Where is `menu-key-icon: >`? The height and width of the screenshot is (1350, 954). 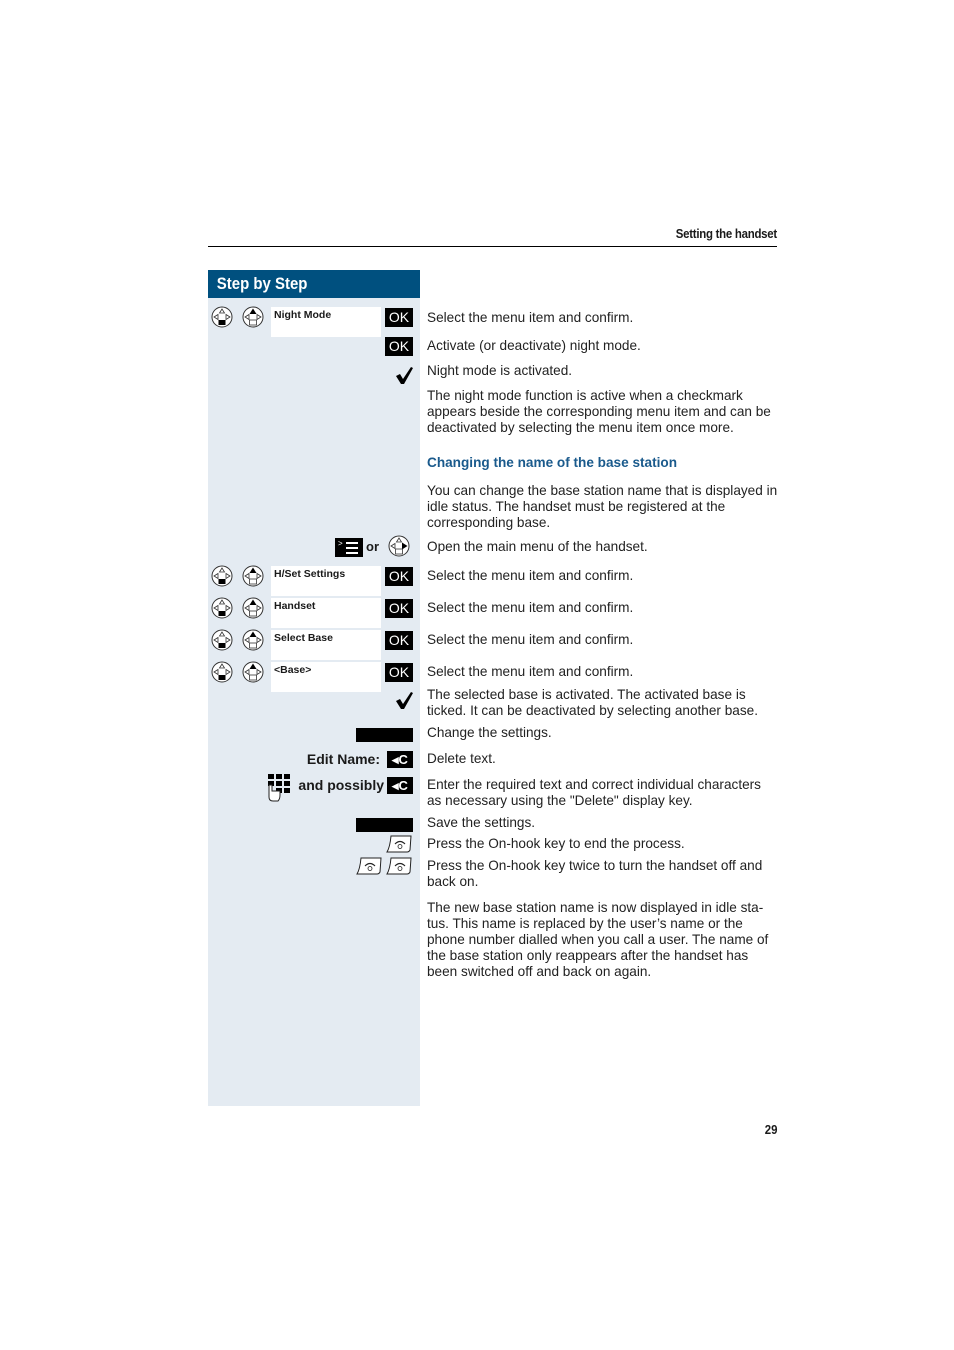
menu-key-icon: > is located at coordinates (349, 547).